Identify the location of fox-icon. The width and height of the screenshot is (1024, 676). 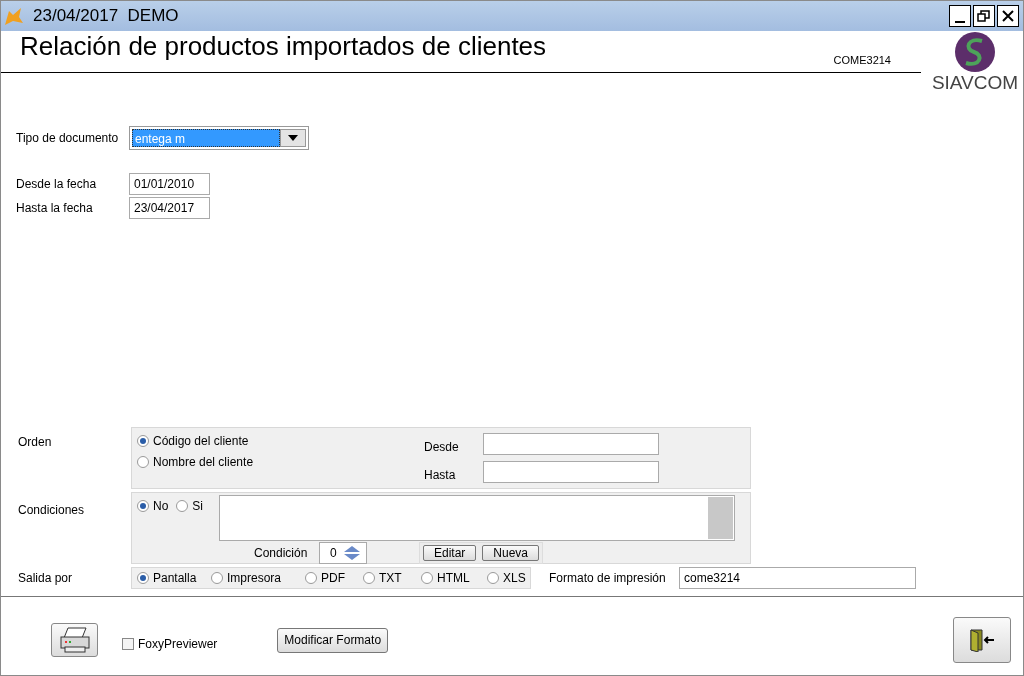
(14, 16).